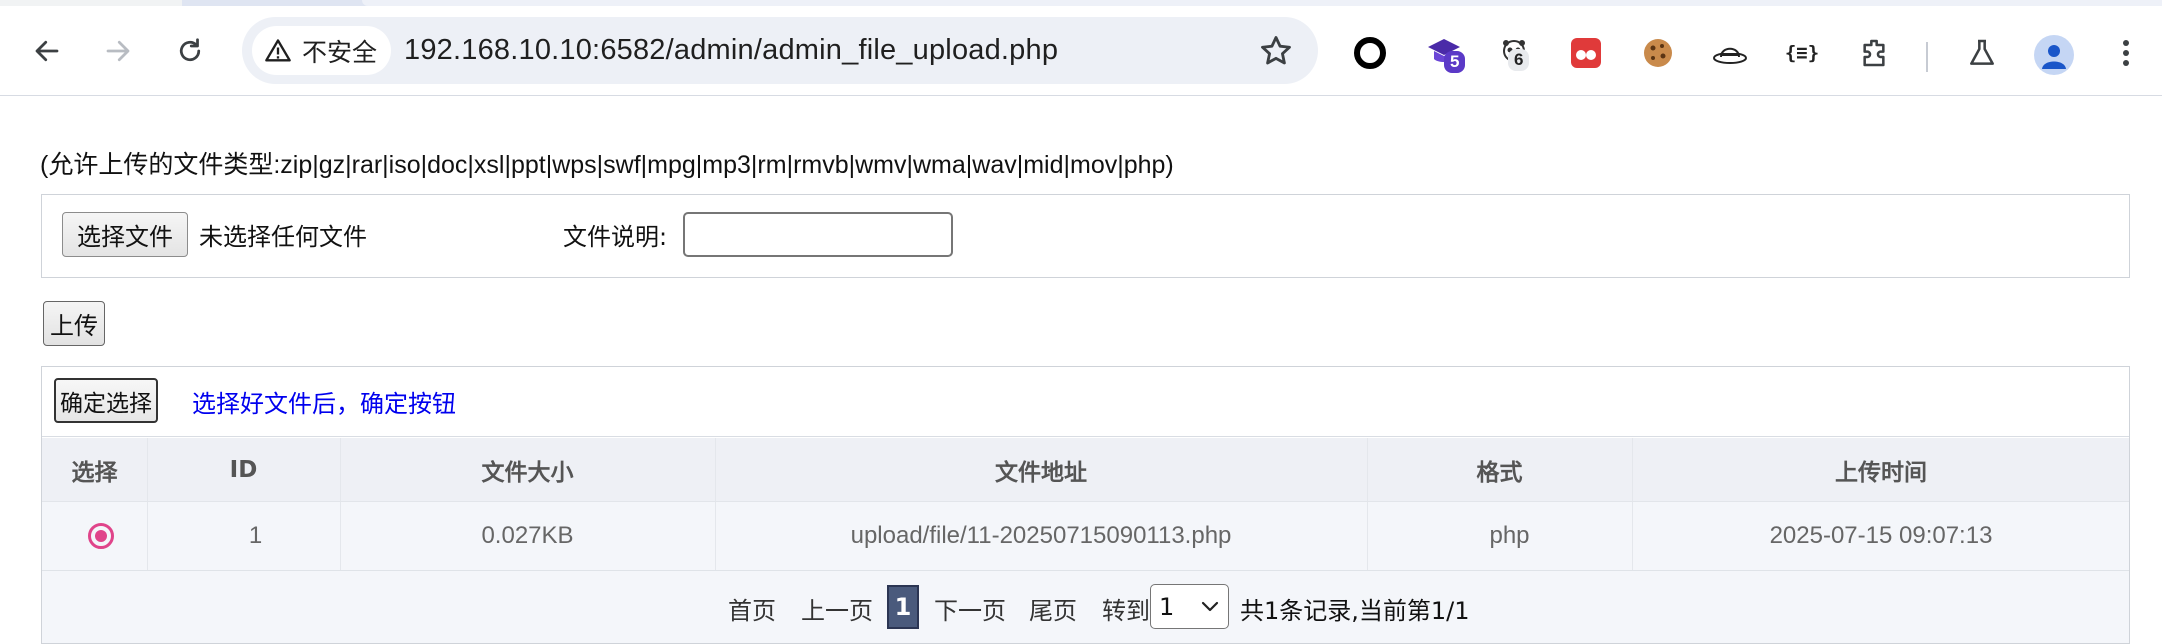  What do you see at coordinates (1085, 402) in the screenshot?
I see `panel-actions: 确定选择 选择好文件后，确定按钮` at bounding box center [1085, 402].